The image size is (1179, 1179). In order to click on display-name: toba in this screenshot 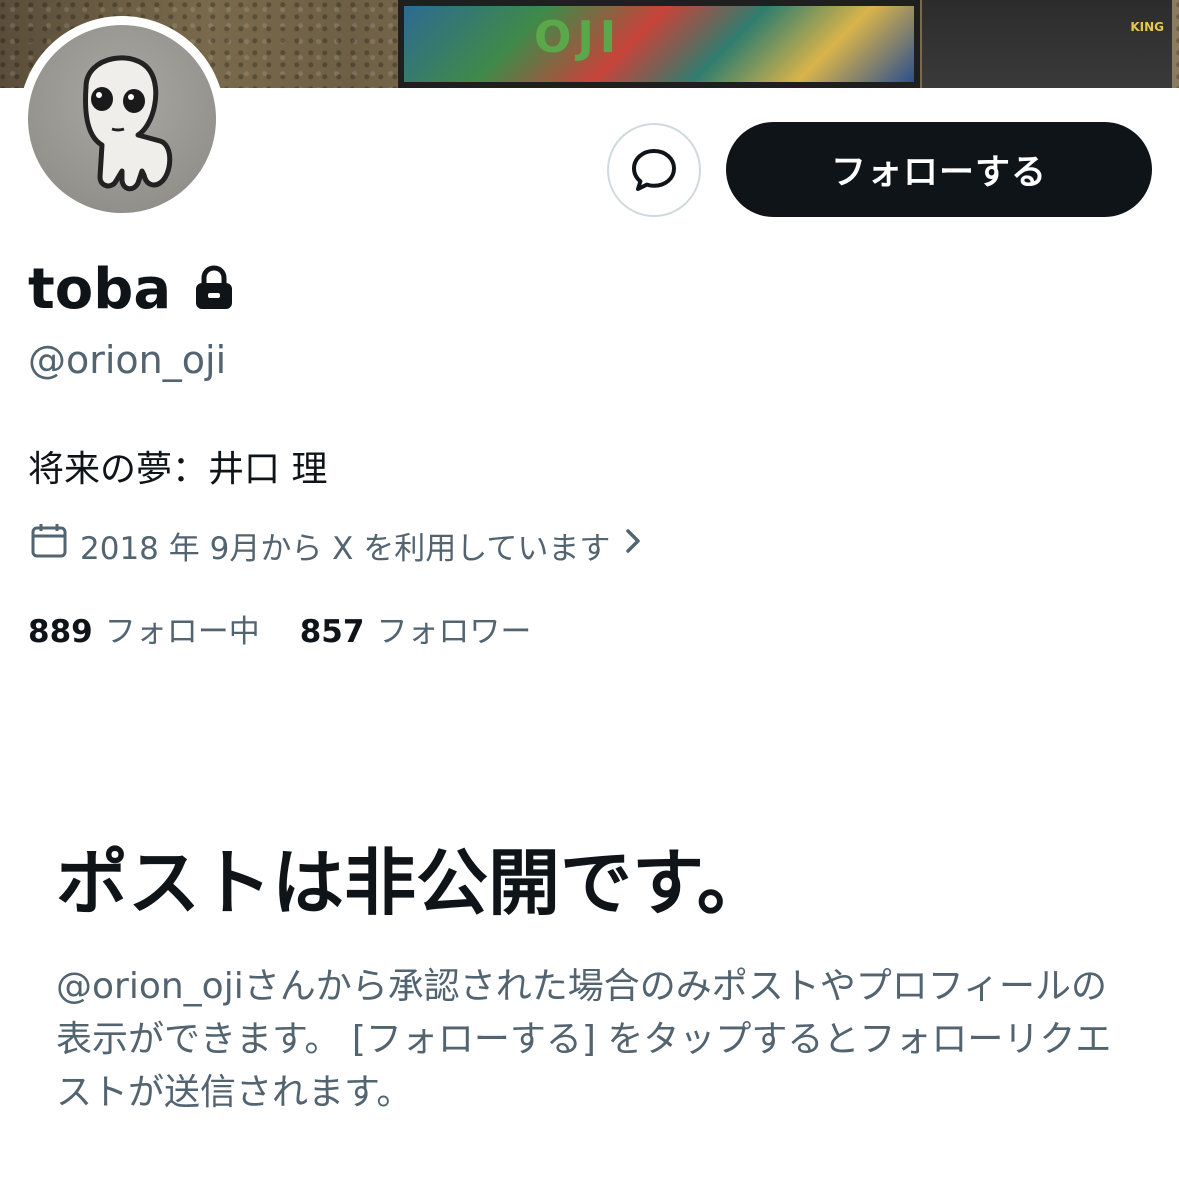, I will do `click(131, 290)`.